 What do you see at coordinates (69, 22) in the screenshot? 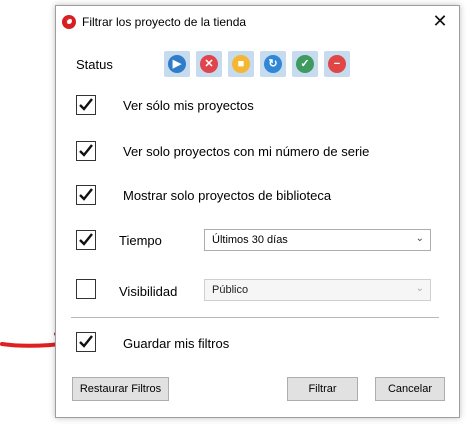
I see `app-logo-icon` at bounding box center [69, 22].